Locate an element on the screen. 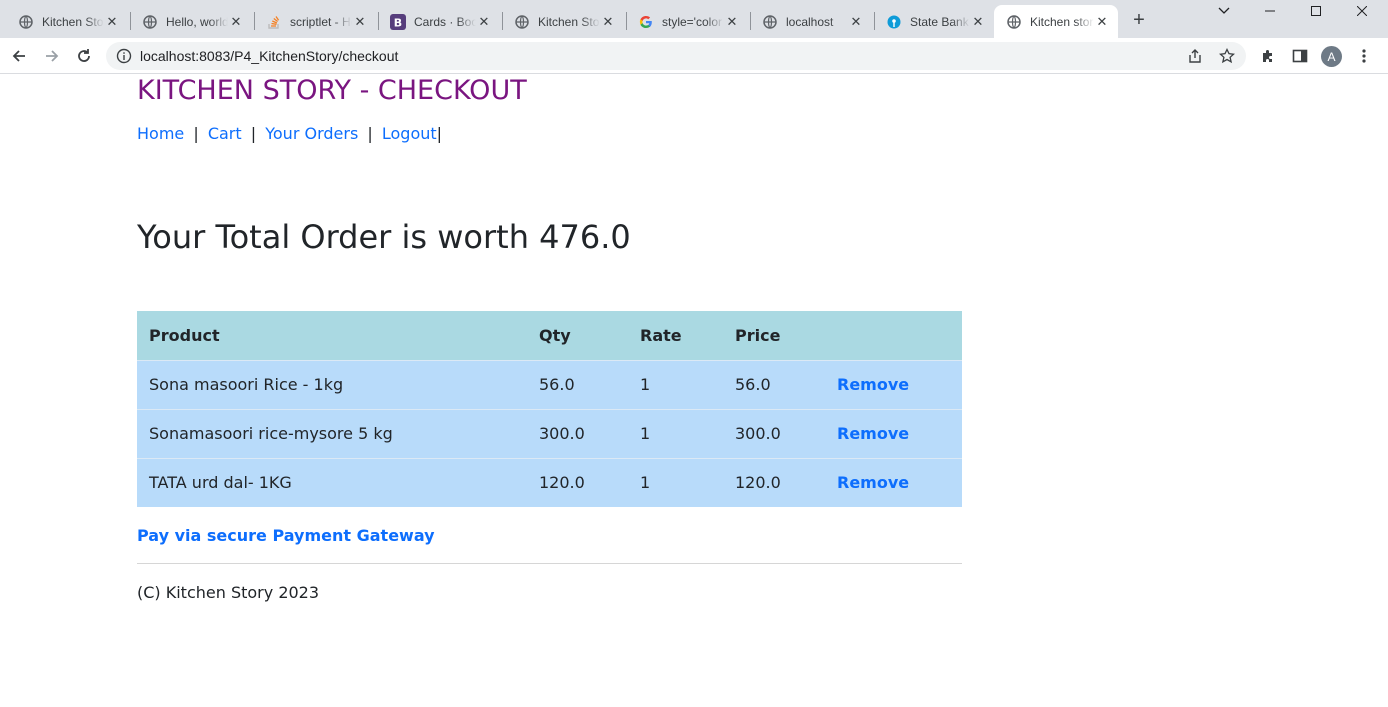 This screenshot has width=1388, height=707. table-header-row: Product Qty Rate Price is located at coordinates (549, 335).